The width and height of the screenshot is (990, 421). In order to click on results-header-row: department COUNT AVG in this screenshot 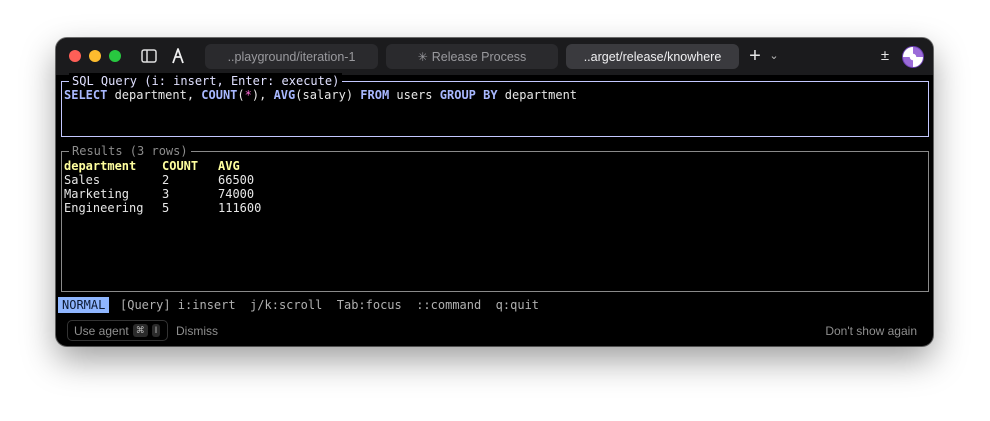, I will do `click(152, 166)`.